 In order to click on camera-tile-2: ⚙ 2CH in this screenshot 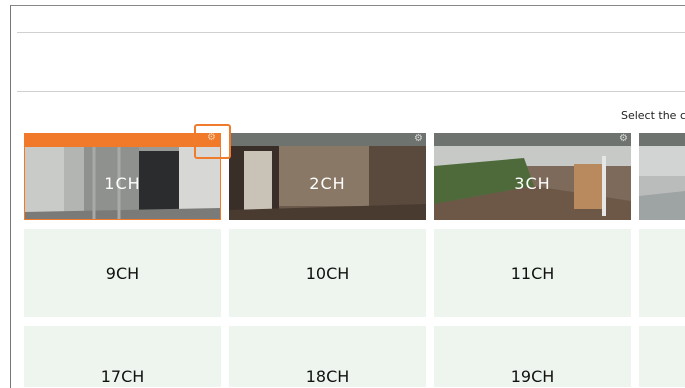, I will do `click(327, 176)`.